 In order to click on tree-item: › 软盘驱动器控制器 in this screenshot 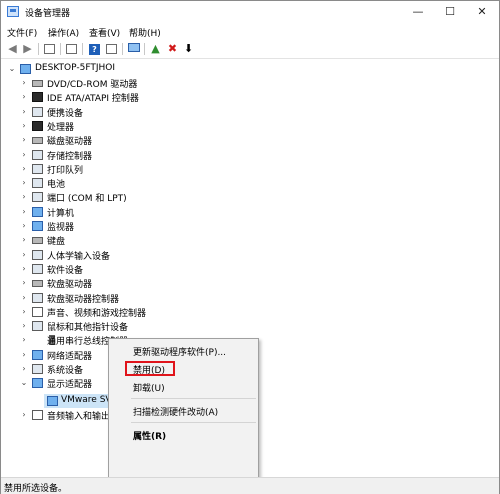, I will do `click(151, 298)`.